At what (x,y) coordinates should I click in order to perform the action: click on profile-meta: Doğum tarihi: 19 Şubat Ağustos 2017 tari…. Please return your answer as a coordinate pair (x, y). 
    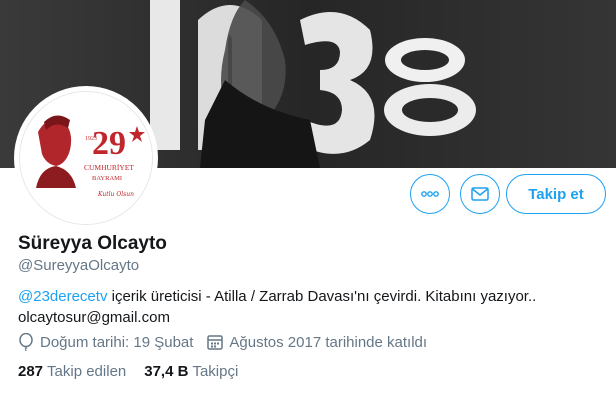
    Looking at the image, I should click on (229, 342).